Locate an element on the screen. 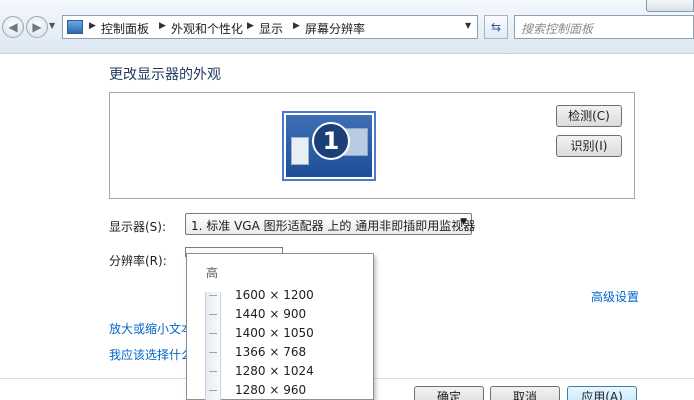  crumb-display: 显示 is located at coordinates (271, 28).